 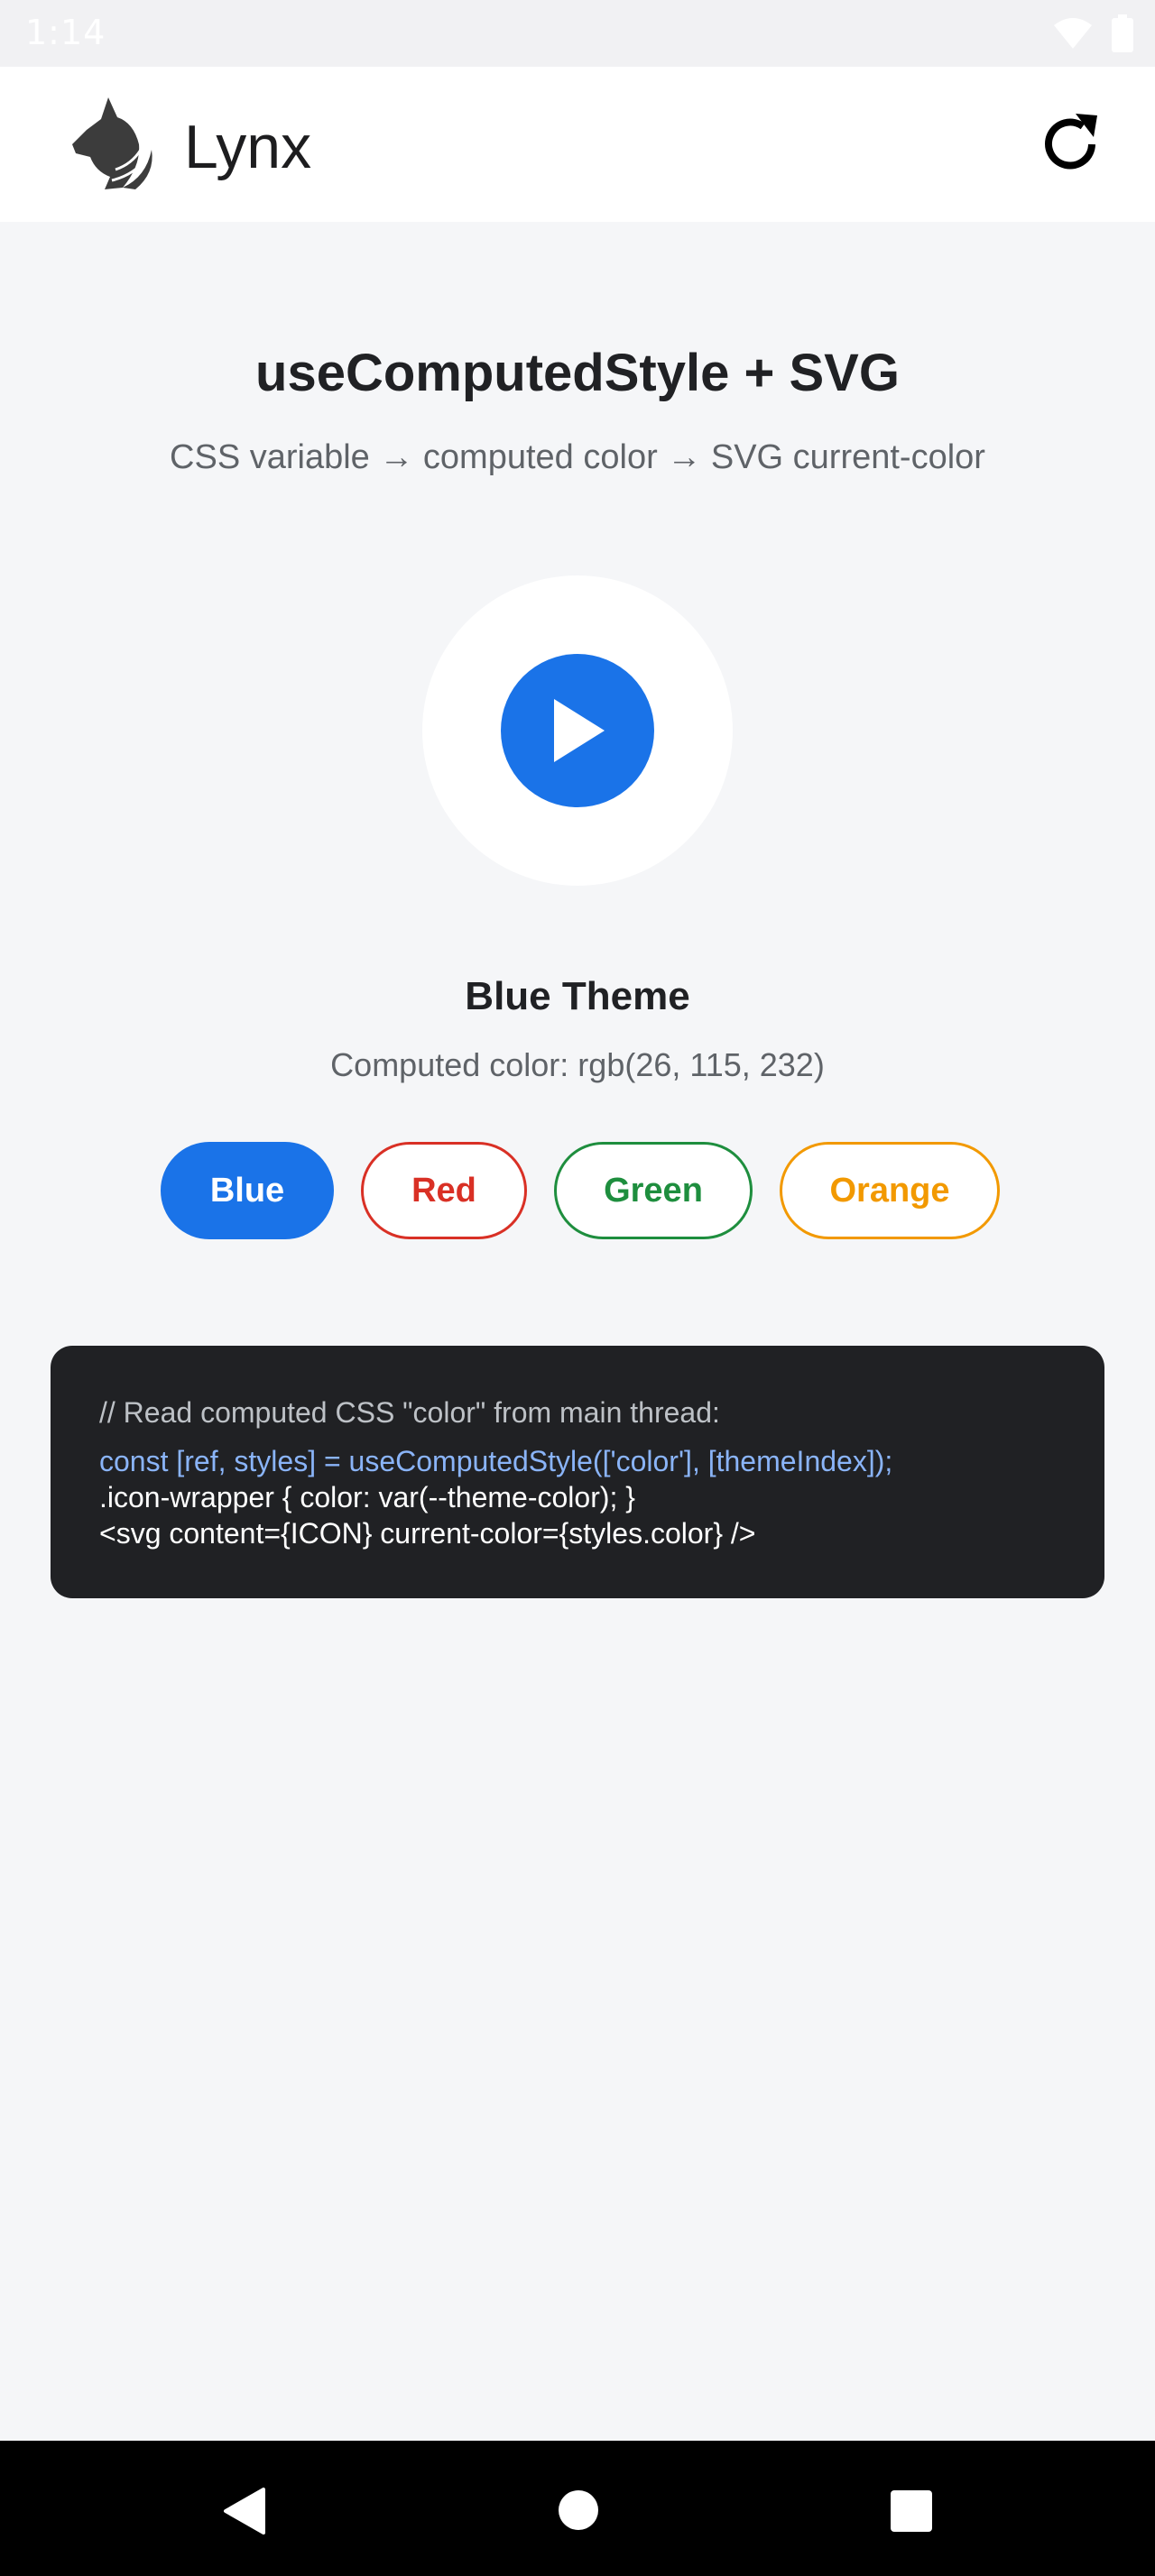 I want to click on app-bar: Lynx, so click(x=577, y=144).